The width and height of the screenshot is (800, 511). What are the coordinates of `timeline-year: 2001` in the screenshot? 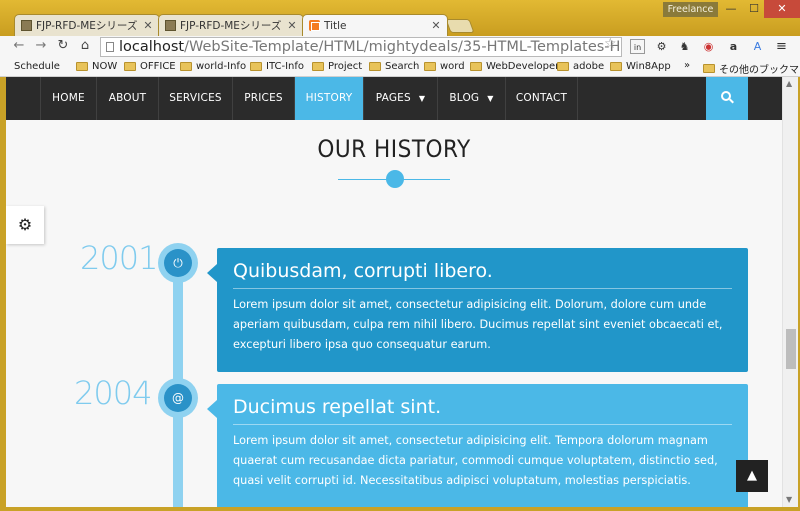 It's located at (119, 258).